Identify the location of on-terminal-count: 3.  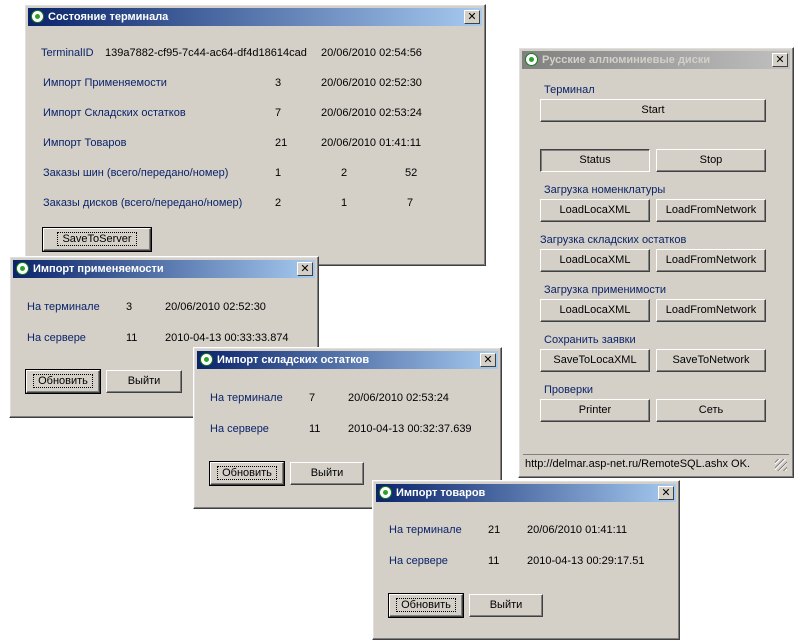
(129, 307).